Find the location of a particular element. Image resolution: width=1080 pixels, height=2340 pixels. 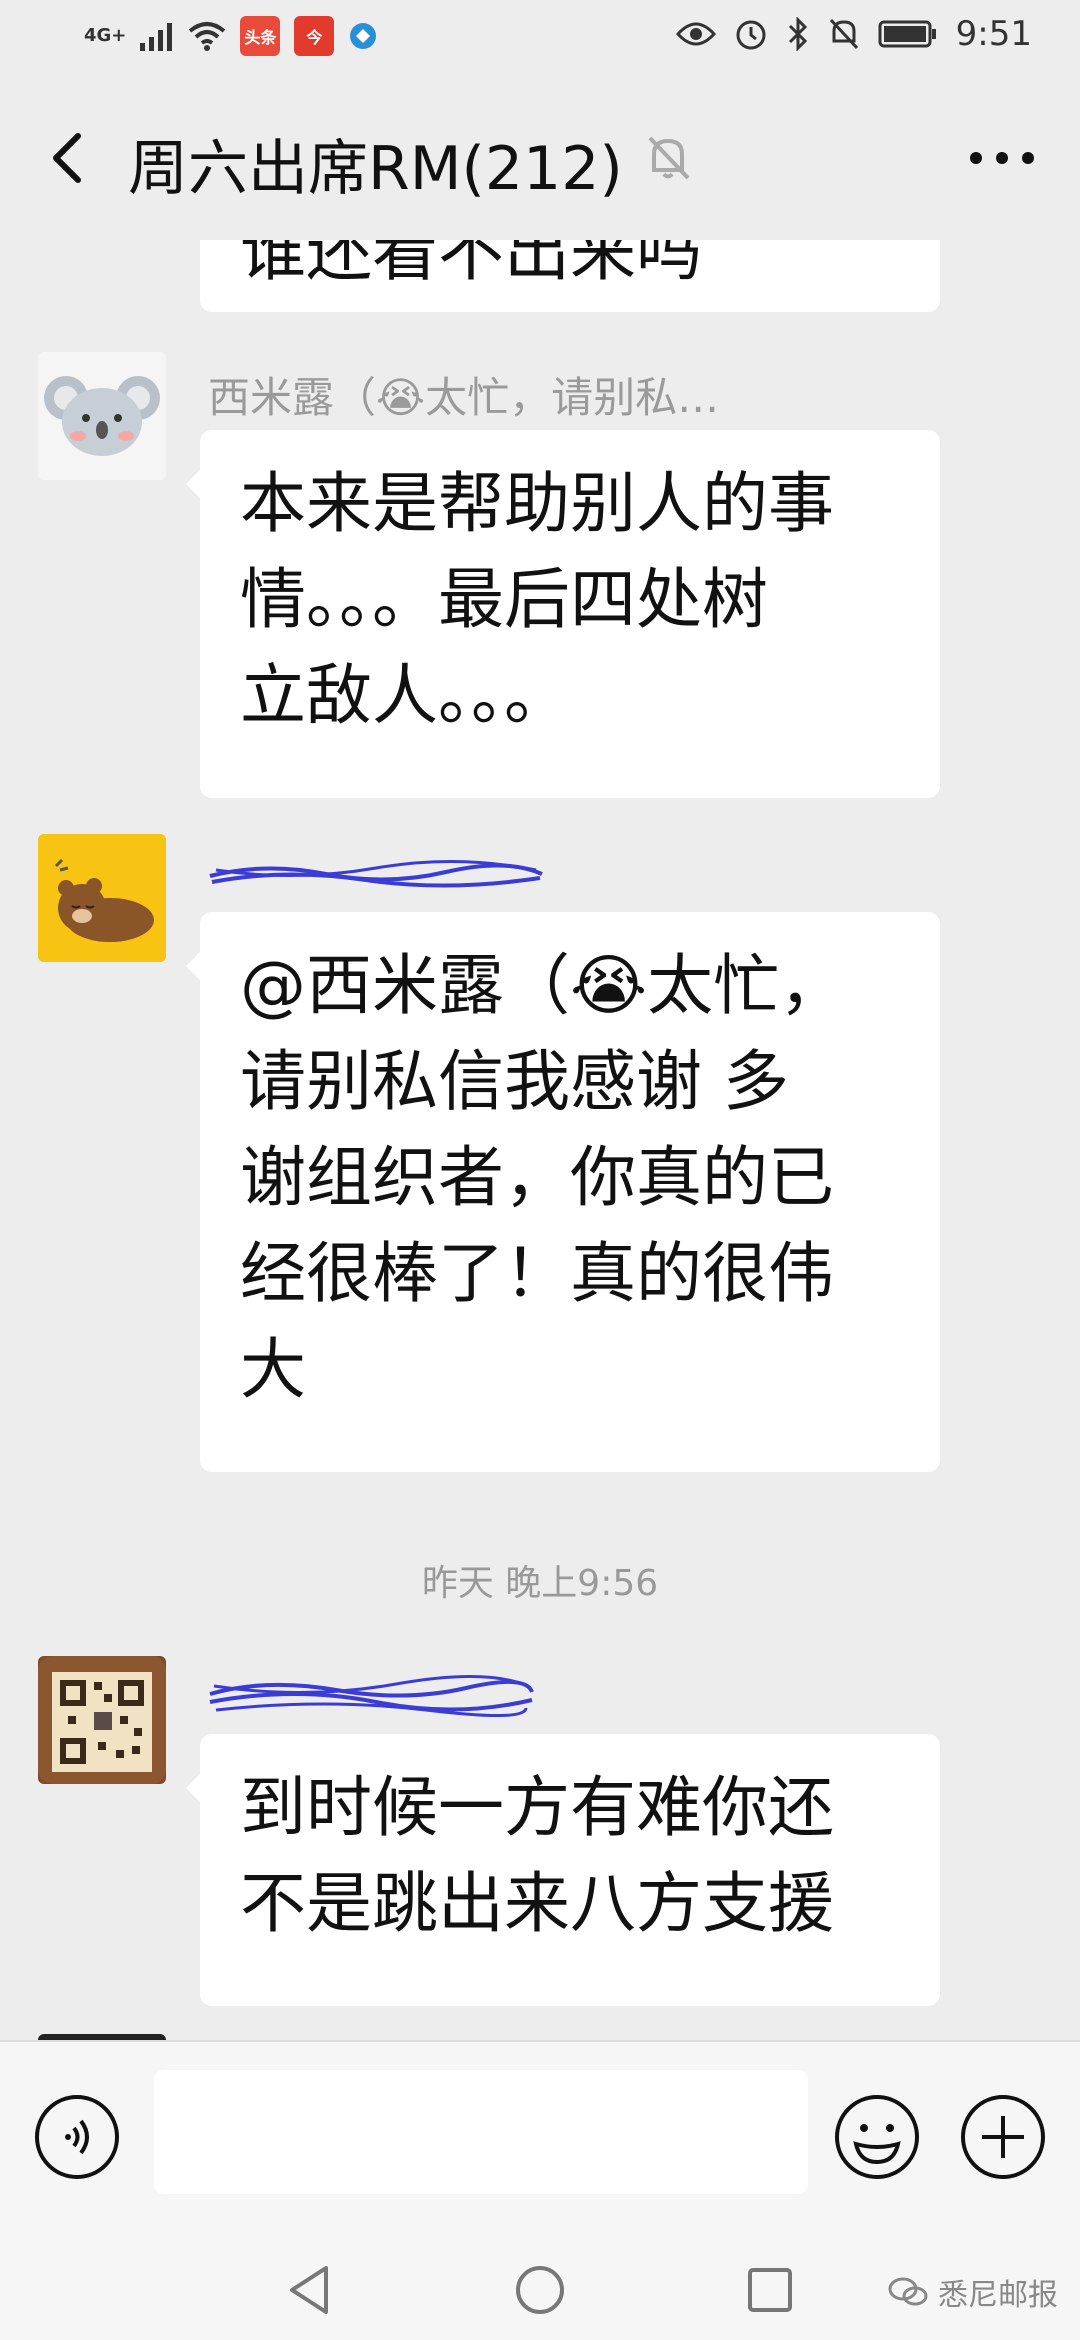

wifi-icon is located at coordinates (207, 36).